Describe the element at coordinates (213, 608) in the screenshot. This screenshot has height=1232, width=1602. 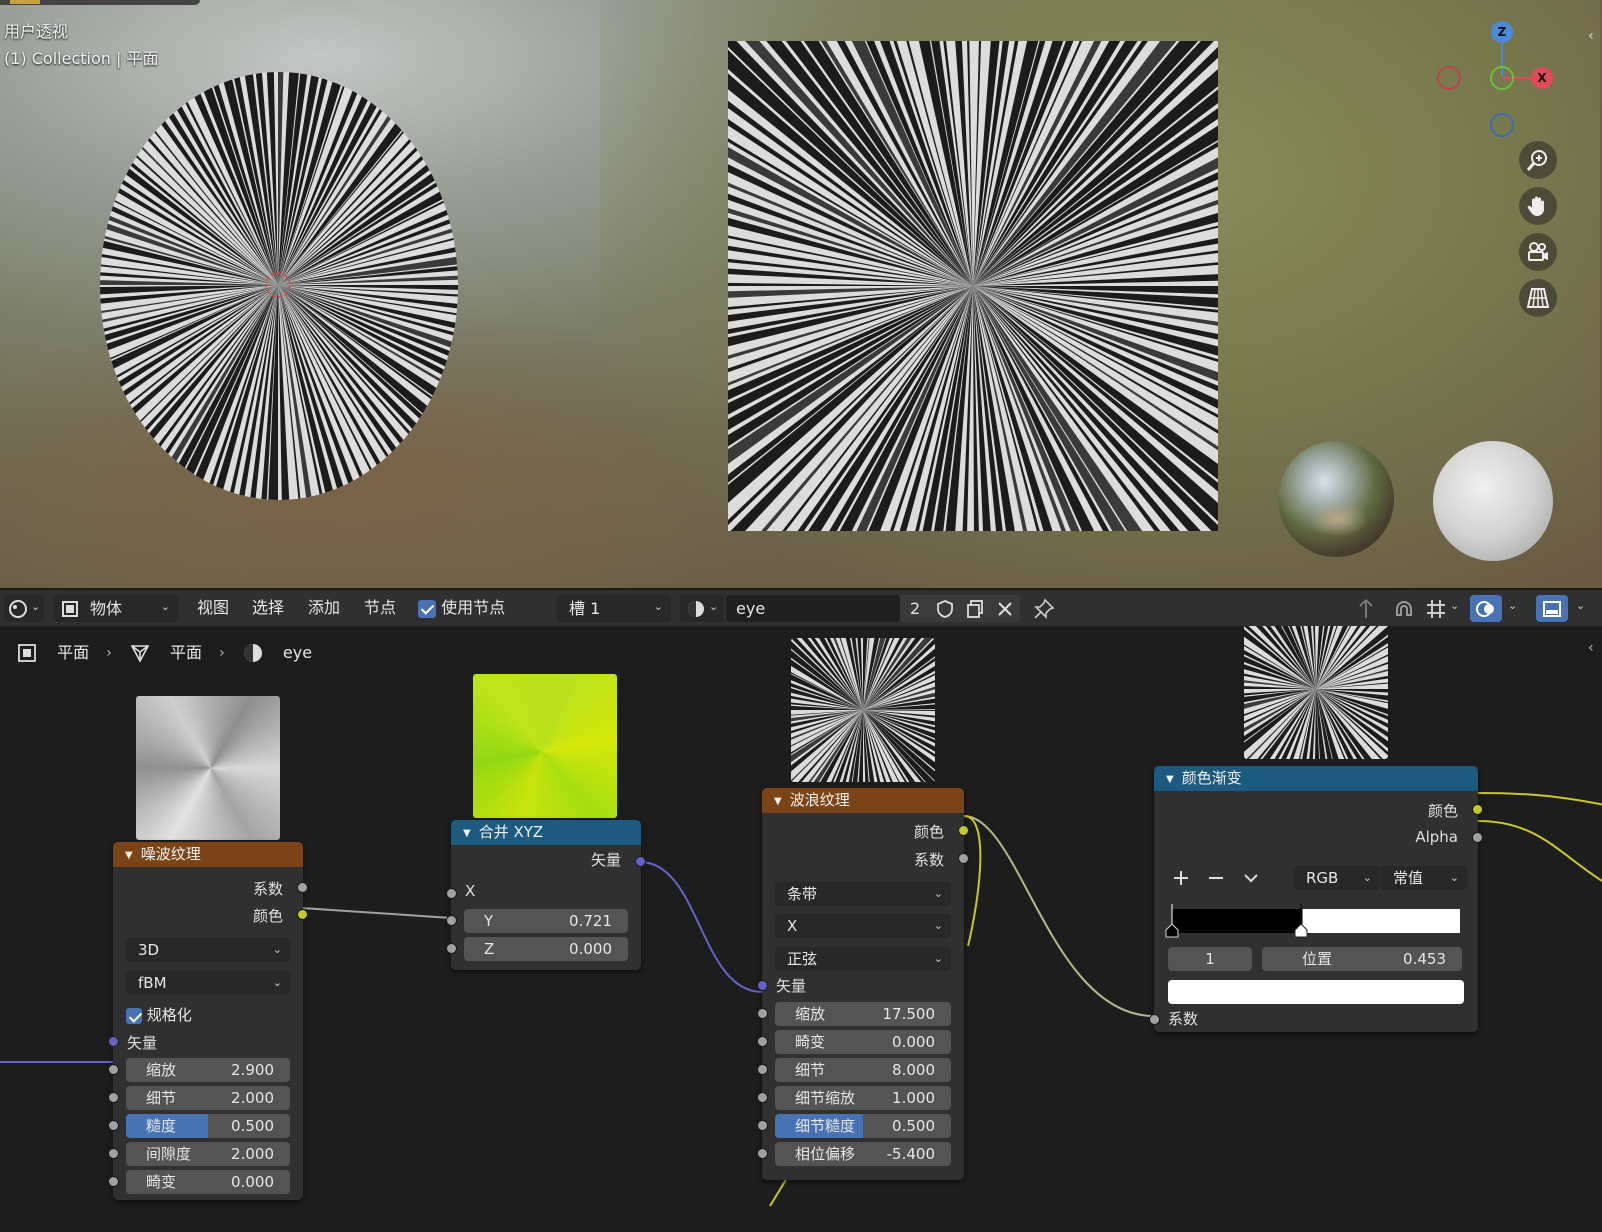
I see `menu-view: 视图` at that location.